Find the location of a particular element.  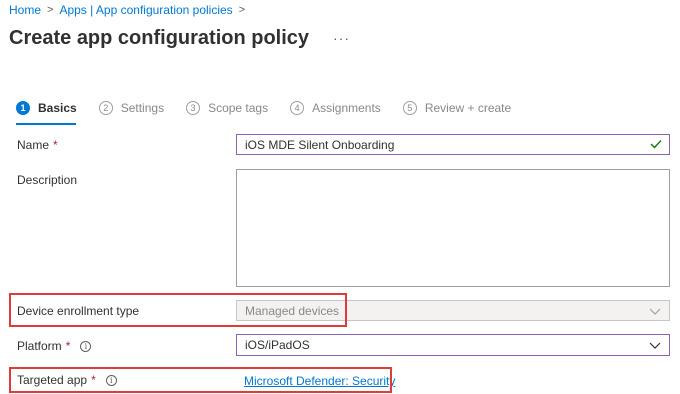

step-number-icon: 4 is located at coordinates (297, 108).